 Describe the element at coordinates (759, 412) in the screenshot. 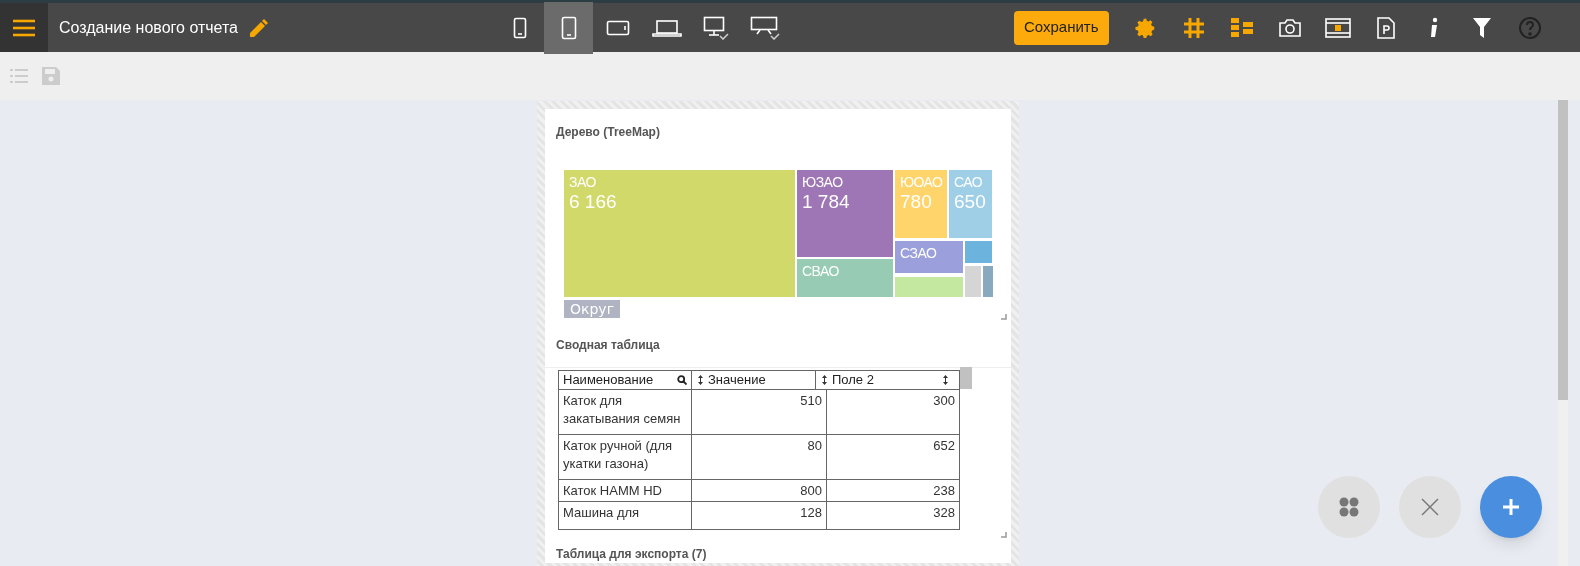

I see `table-cell: 510` at that location.